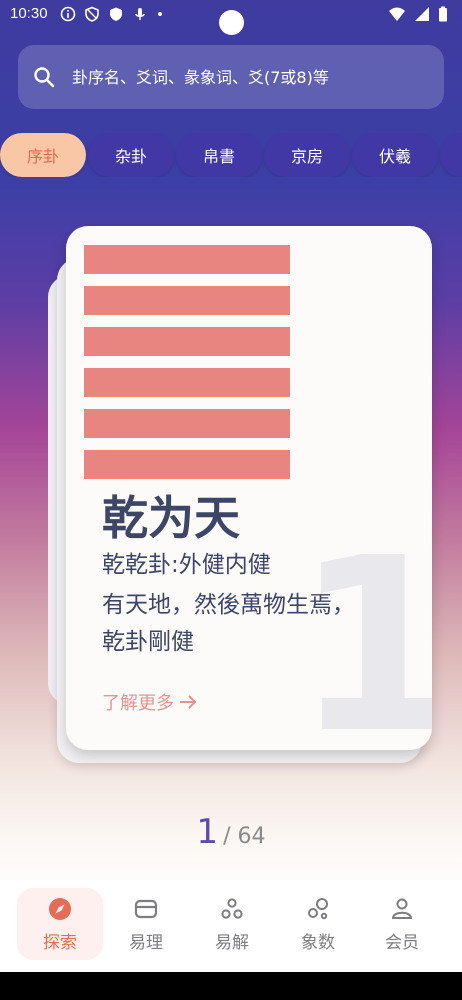 The height and width of the screenshot is (1000, 462). I want to click on info-icon, so click(68, 14).